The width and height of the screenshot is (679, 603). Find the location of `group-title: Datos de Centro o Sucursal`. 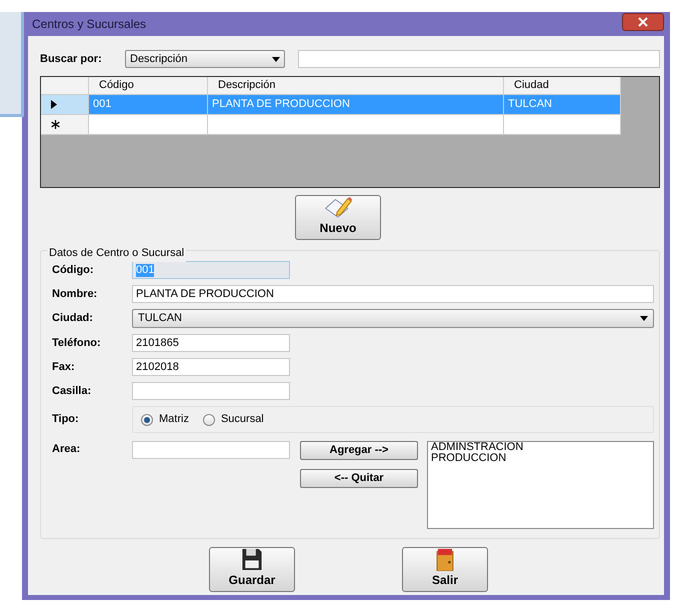

group-title: Datos de Centro o Sucursal is located at coordinates (116, 253).